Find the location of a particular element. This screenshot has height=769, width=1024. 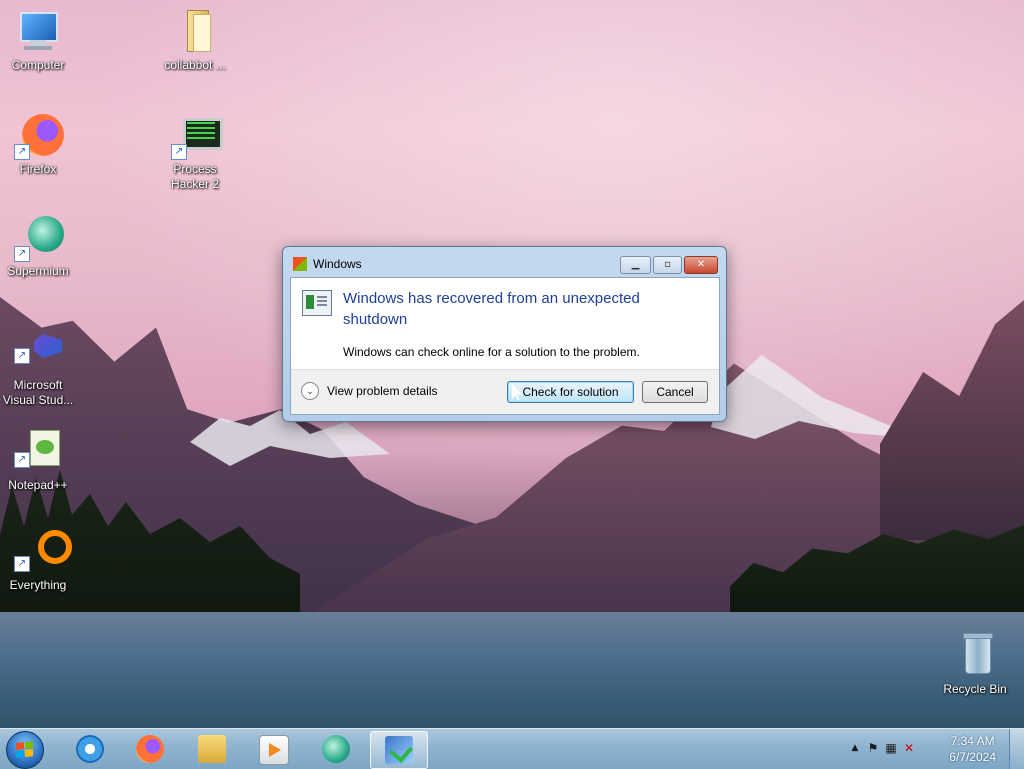

desktop-icon-everything: ↗ Everything is located at coordinates (38, 560).